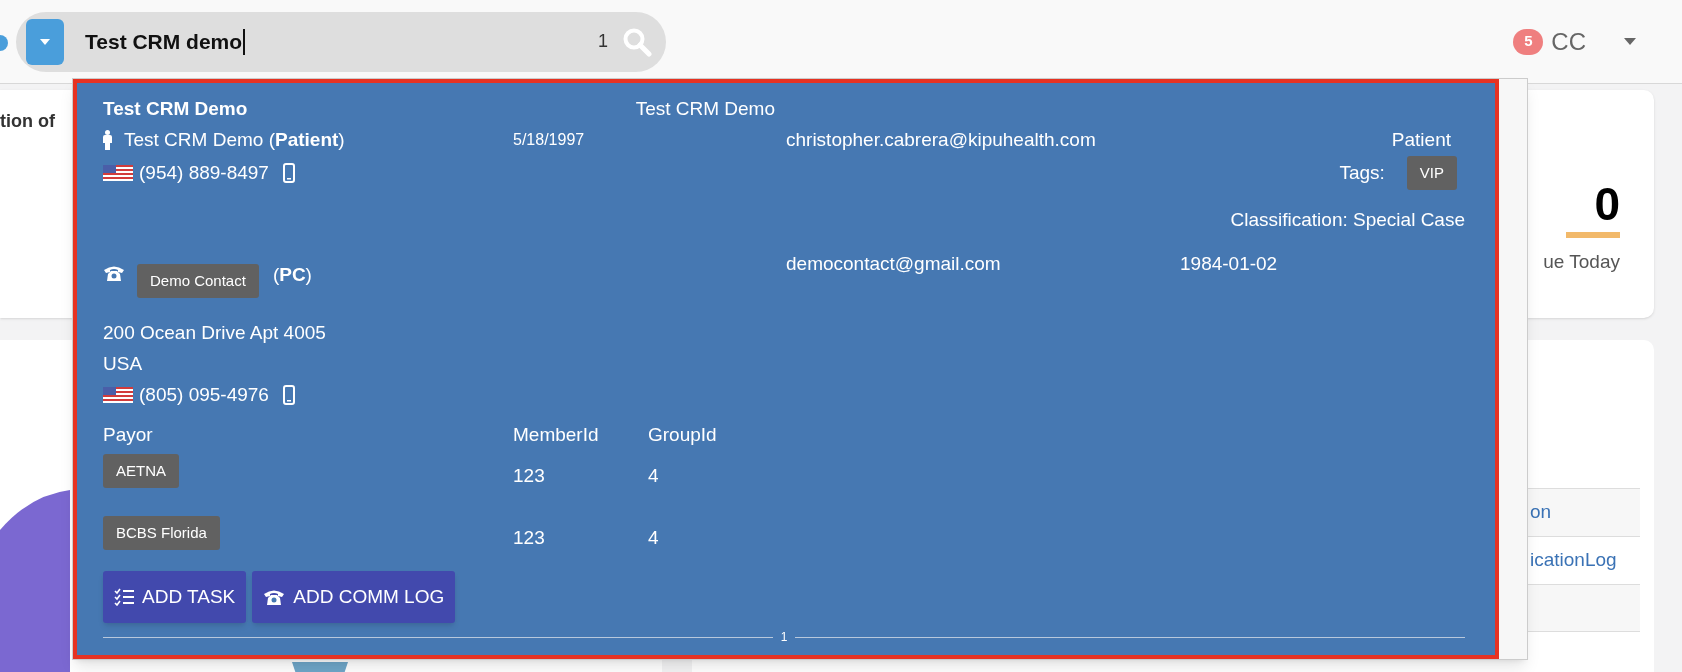 The height and width of the screenshot is (672, 1682). Describe the element at coordinates (603, 41) in the screenshot. I see `result-count: 1` at that location.